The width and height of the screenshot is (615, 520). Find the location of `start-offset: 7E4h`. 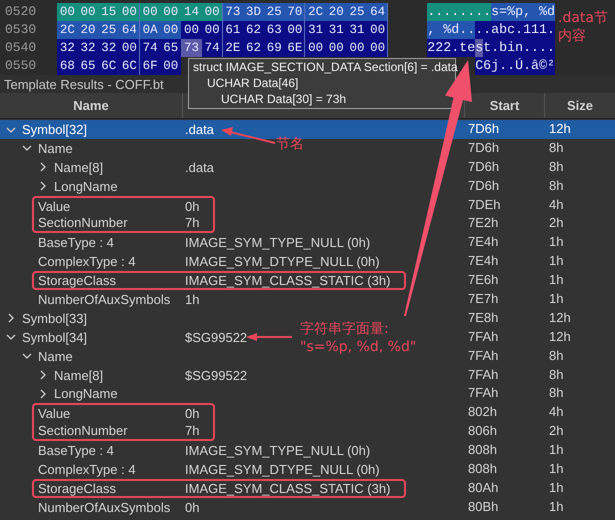

start-offset: 7E4h is located at coordinates (483, 261).